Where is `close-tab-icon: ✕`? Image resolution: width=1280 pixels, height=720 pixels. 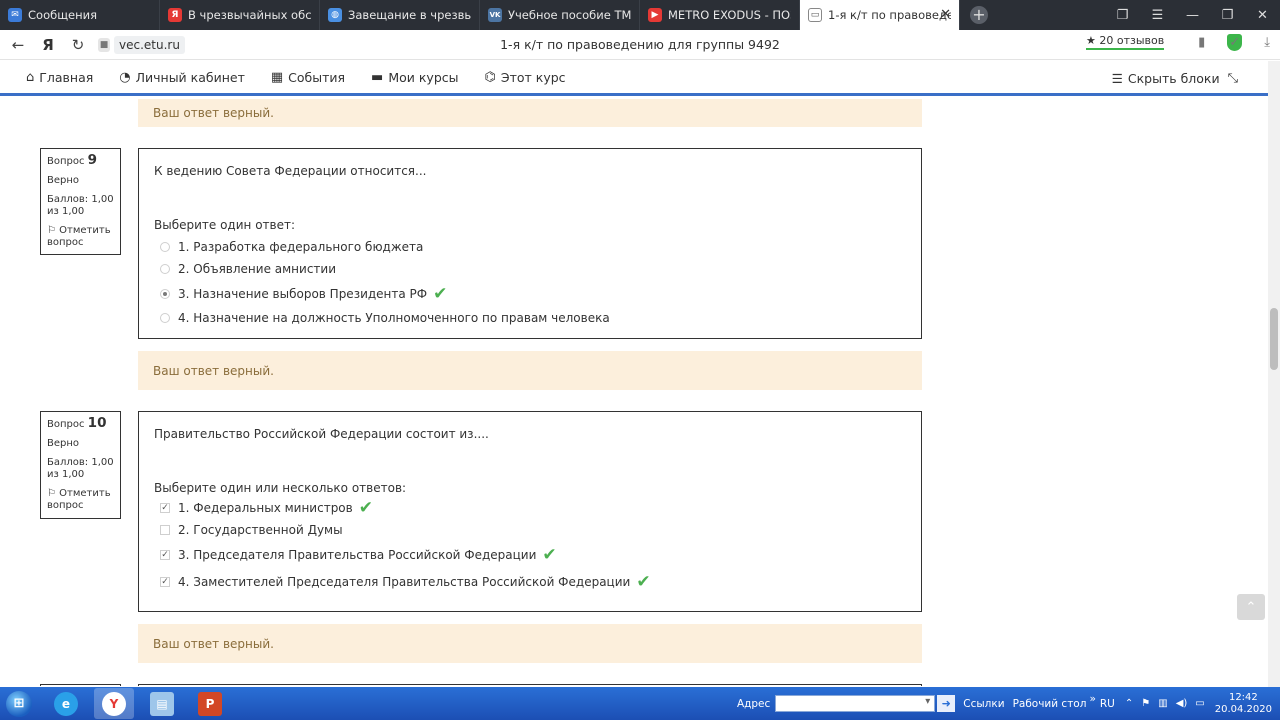
close-tab-icon: ✕ is located at coordinates (945, 14).